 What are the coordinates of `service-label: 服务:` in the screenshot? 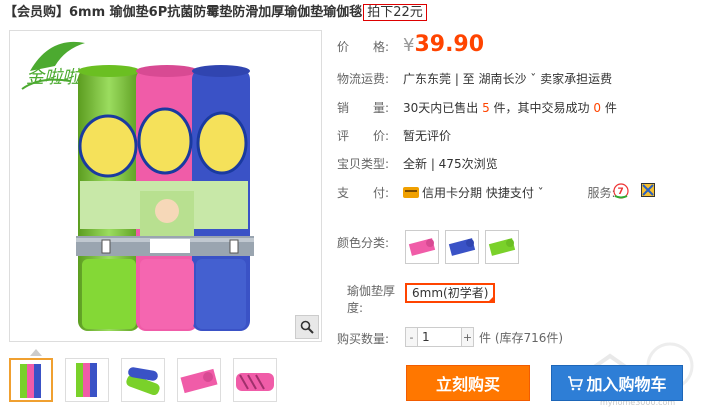 It's located at (601, 193).